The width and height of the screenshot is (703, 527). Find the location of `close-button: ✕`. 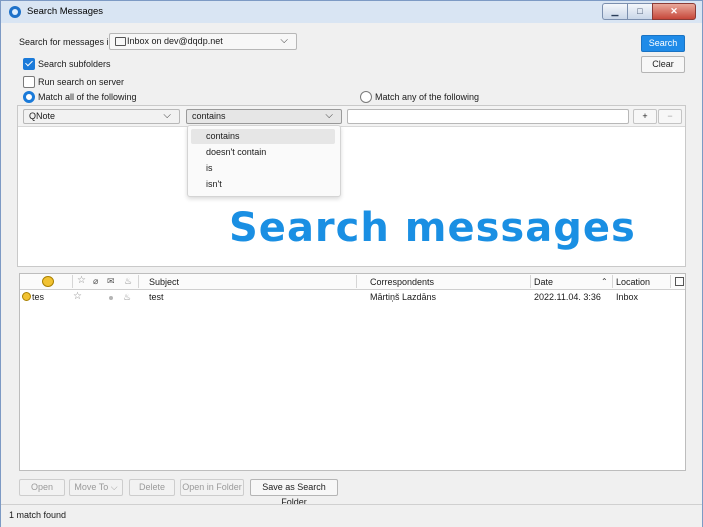

close-button: ✕ is located at coordinates (674, 11).